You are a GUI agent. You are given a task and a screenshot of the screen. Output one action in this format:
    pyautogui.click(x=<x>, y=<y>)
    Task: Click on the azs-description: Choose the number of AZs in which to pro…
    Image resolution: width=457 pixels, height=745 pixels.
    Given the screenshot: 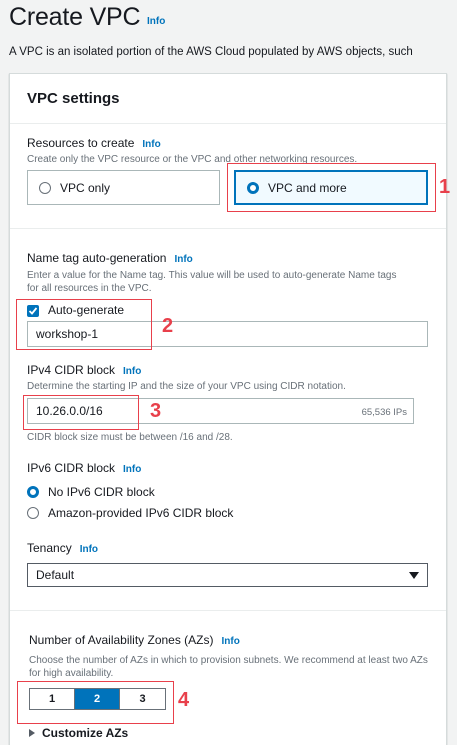 What is the action you would take?
    pyautogui.click(x=228, y=667)
    